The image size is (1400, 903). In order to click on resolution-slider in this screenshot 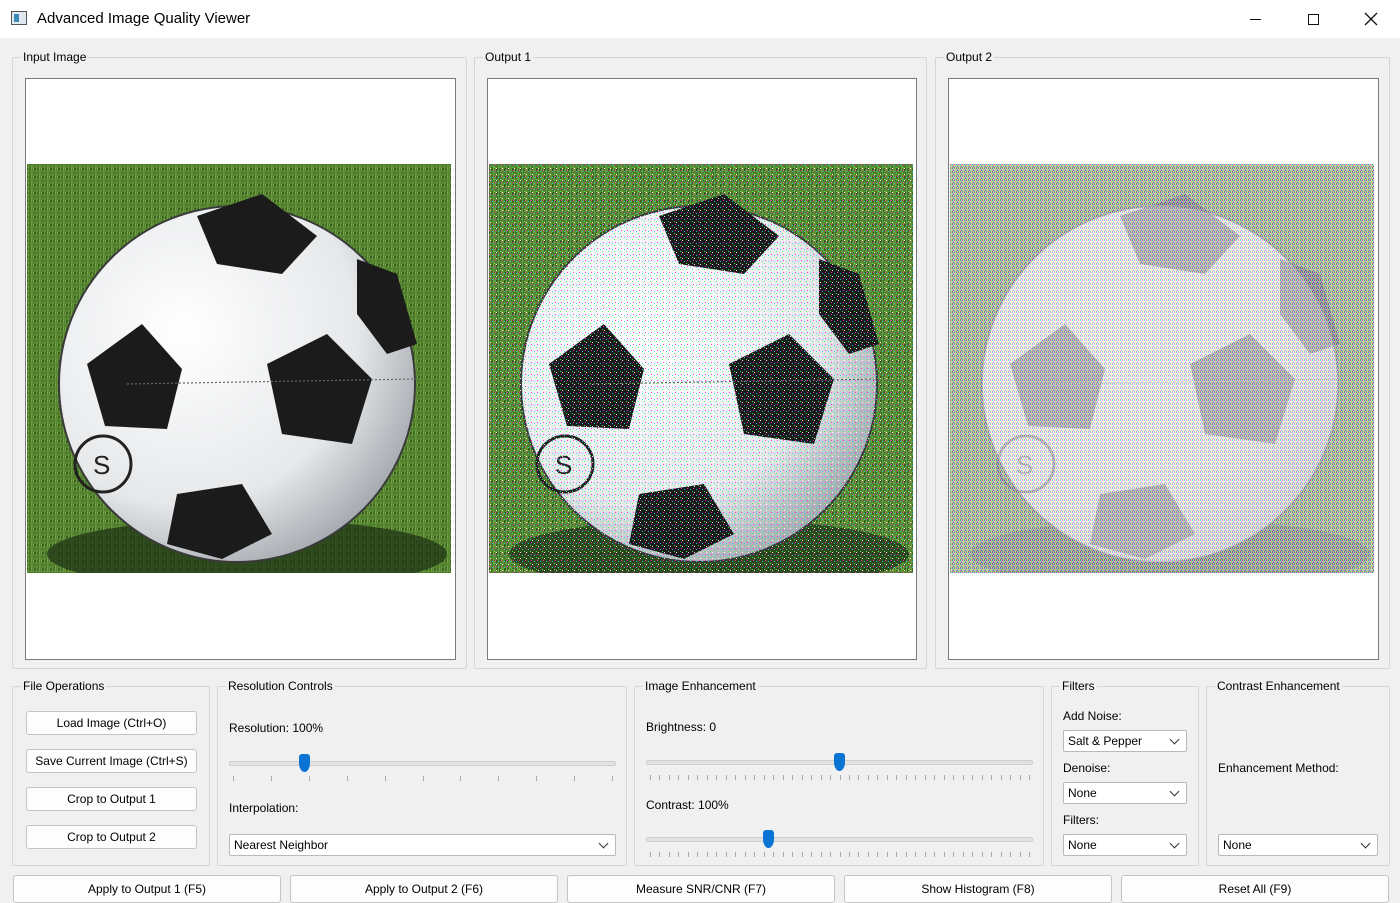, I will do `click(422, 769)`.